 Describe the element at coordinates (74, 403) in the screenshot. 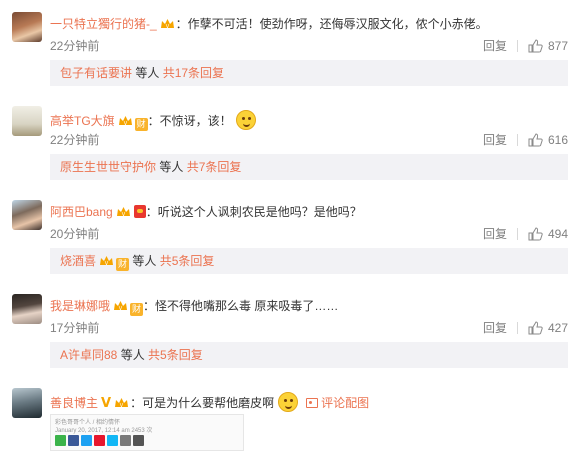

I see `username-link: 善良博主` at that location.